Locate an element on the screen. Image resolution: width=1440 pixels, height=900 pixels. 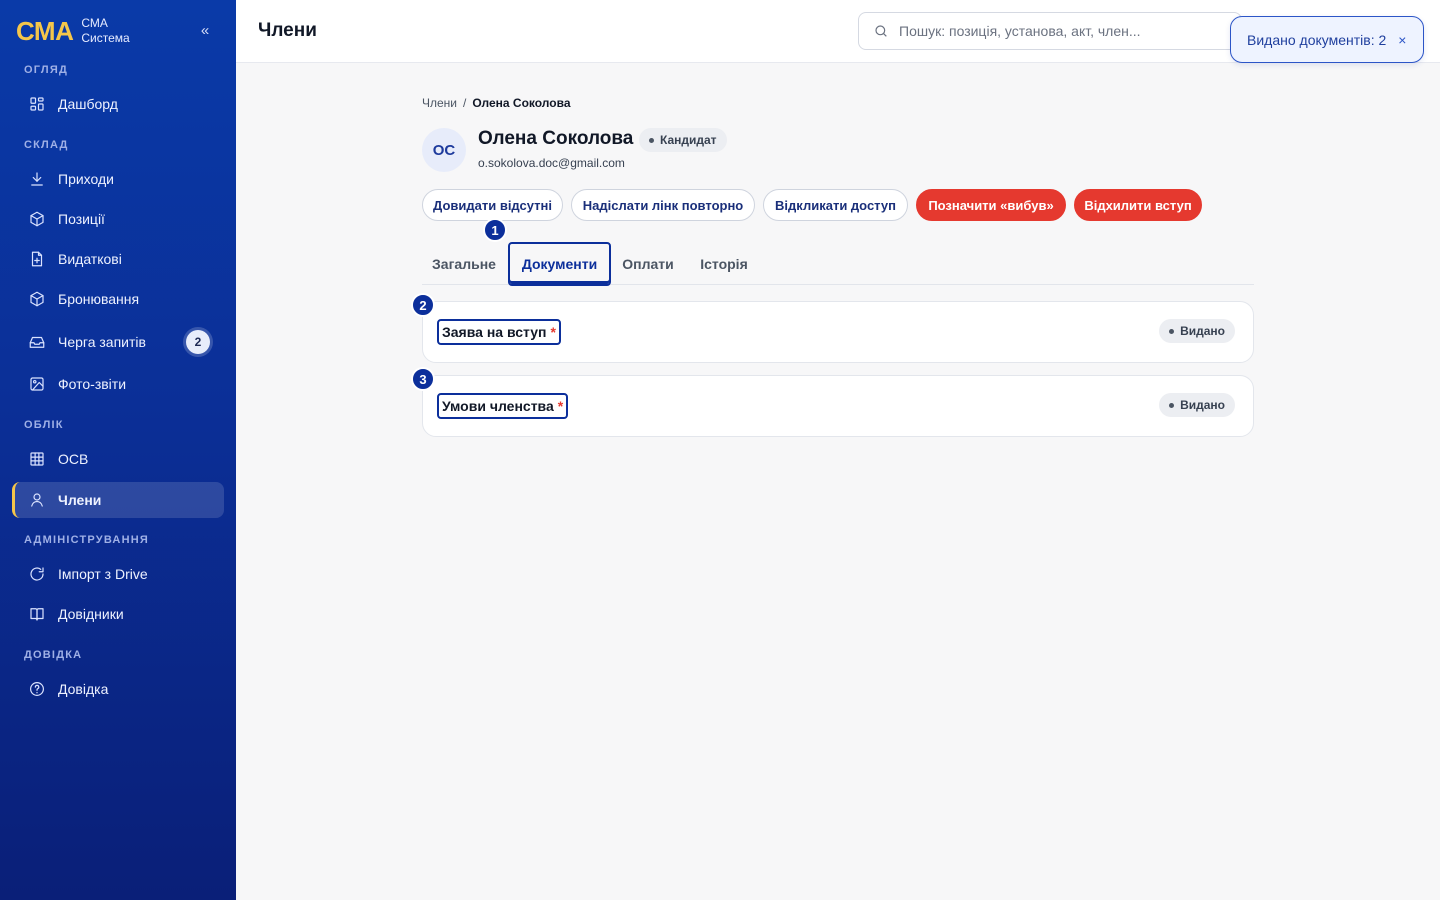
search-icon is located at coordinates (881, 31).